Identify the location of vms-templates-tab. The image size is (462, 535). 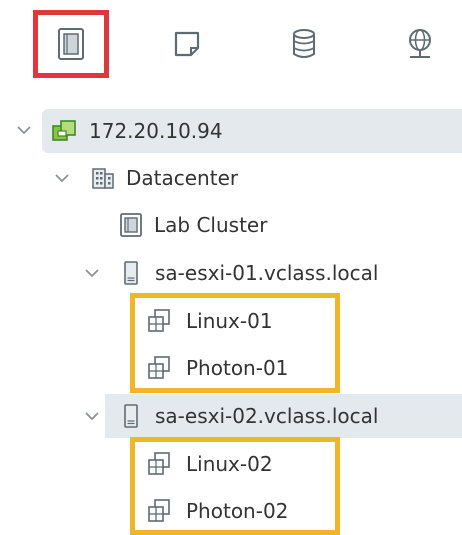
(187, 44).